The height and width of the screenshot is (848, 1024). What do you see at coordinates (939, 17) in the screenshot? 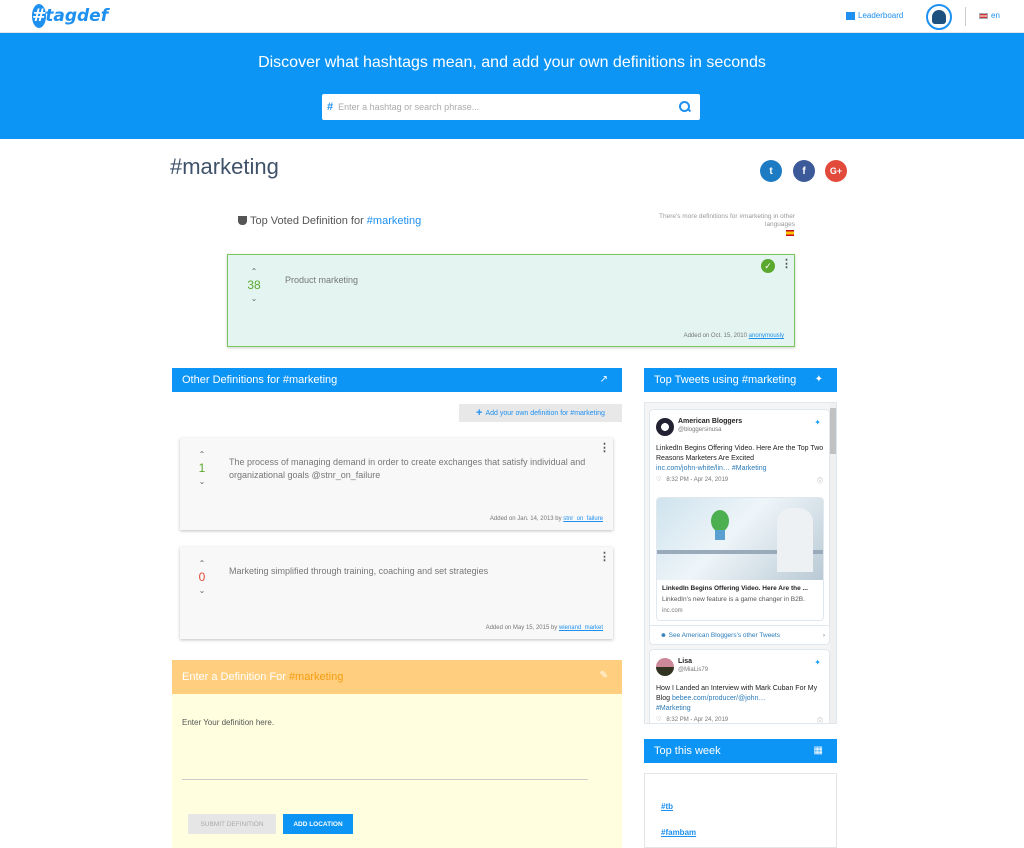
I see `user-avatar` at bounding box center [939, 17].